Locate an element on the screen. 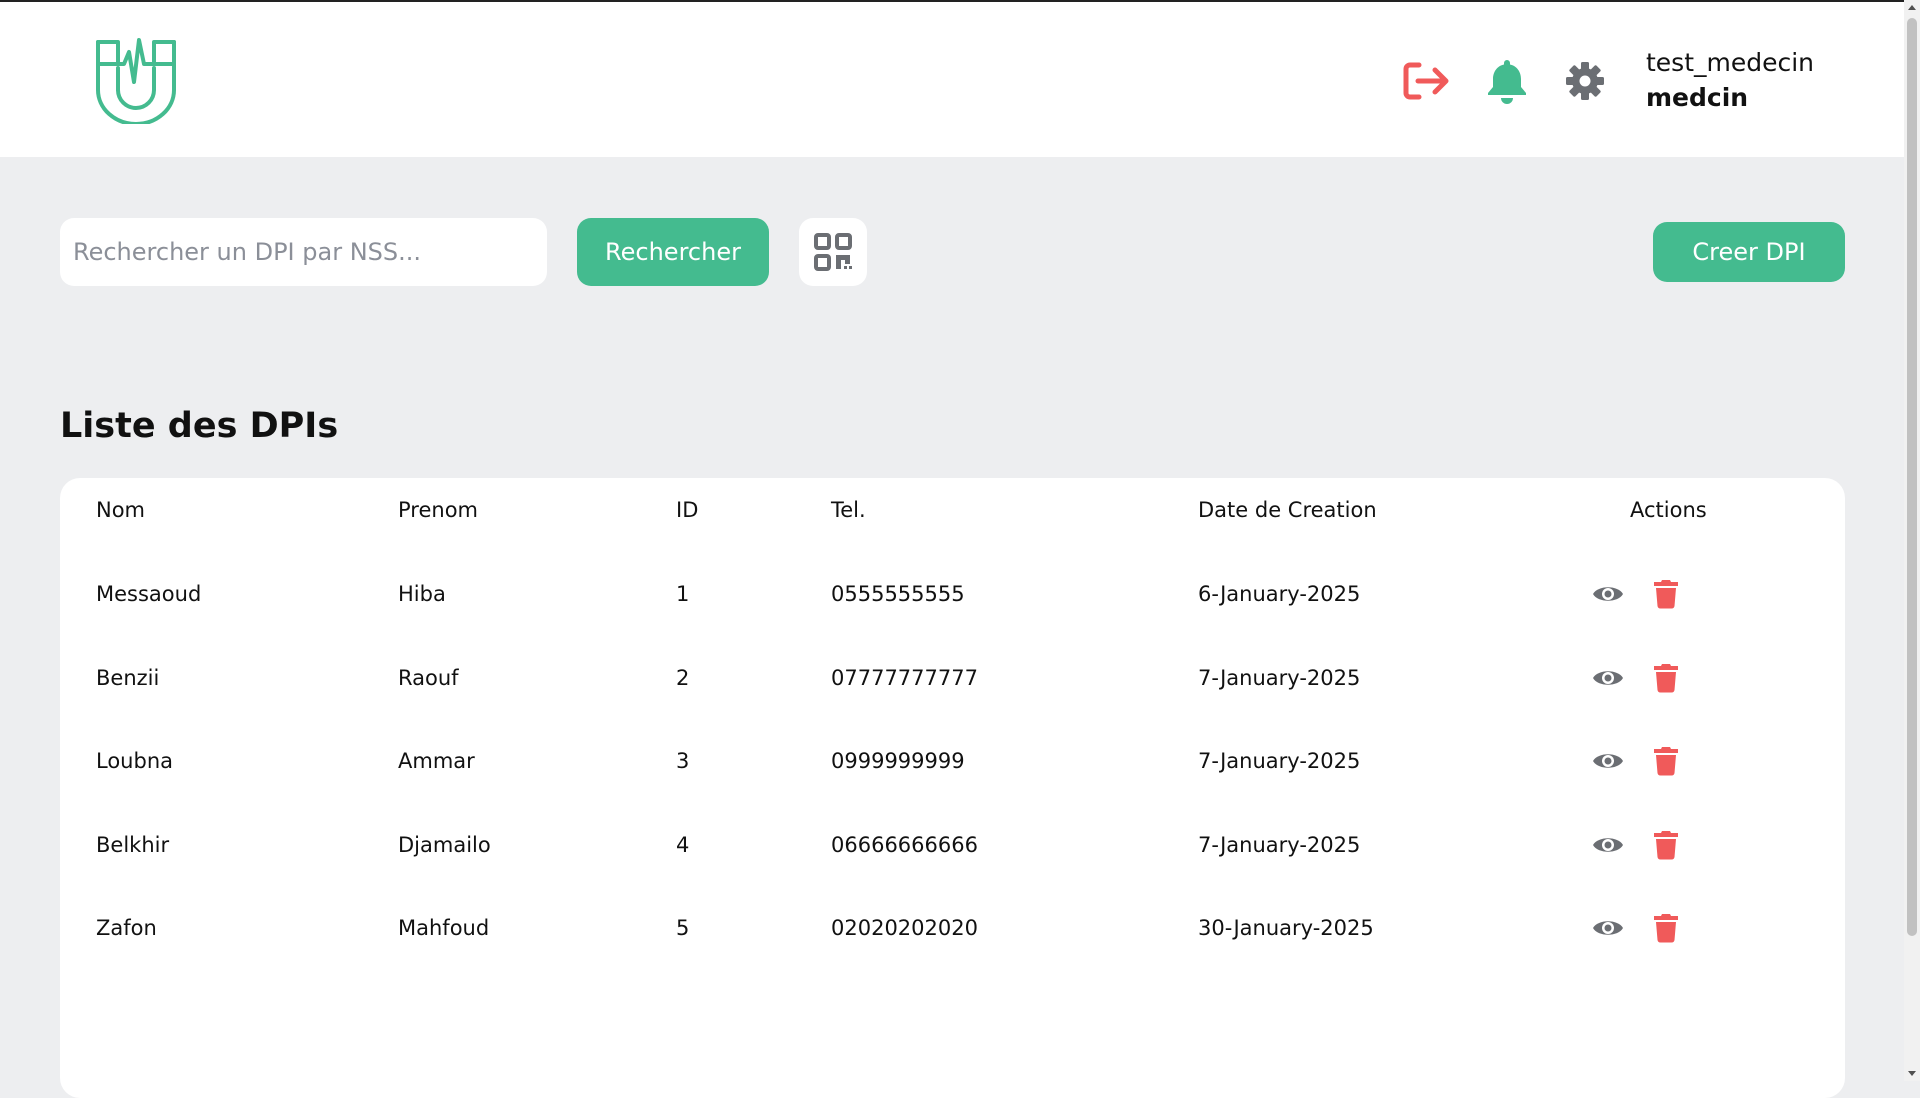  cell-nom: Zafon is located at coordinates (126, 928).